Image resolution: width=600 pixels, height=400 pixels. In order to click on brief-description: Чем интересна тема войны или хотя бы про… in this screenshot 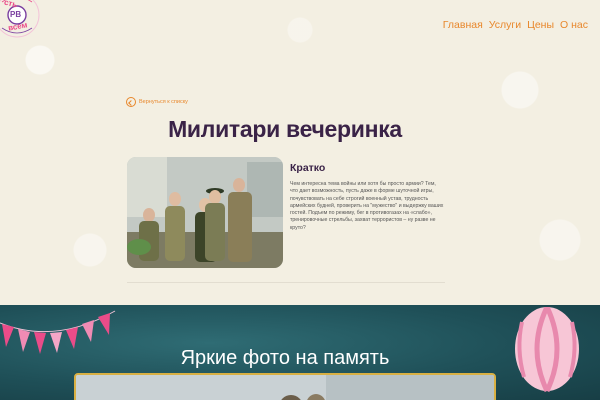, I will do `click(367, 206)`.